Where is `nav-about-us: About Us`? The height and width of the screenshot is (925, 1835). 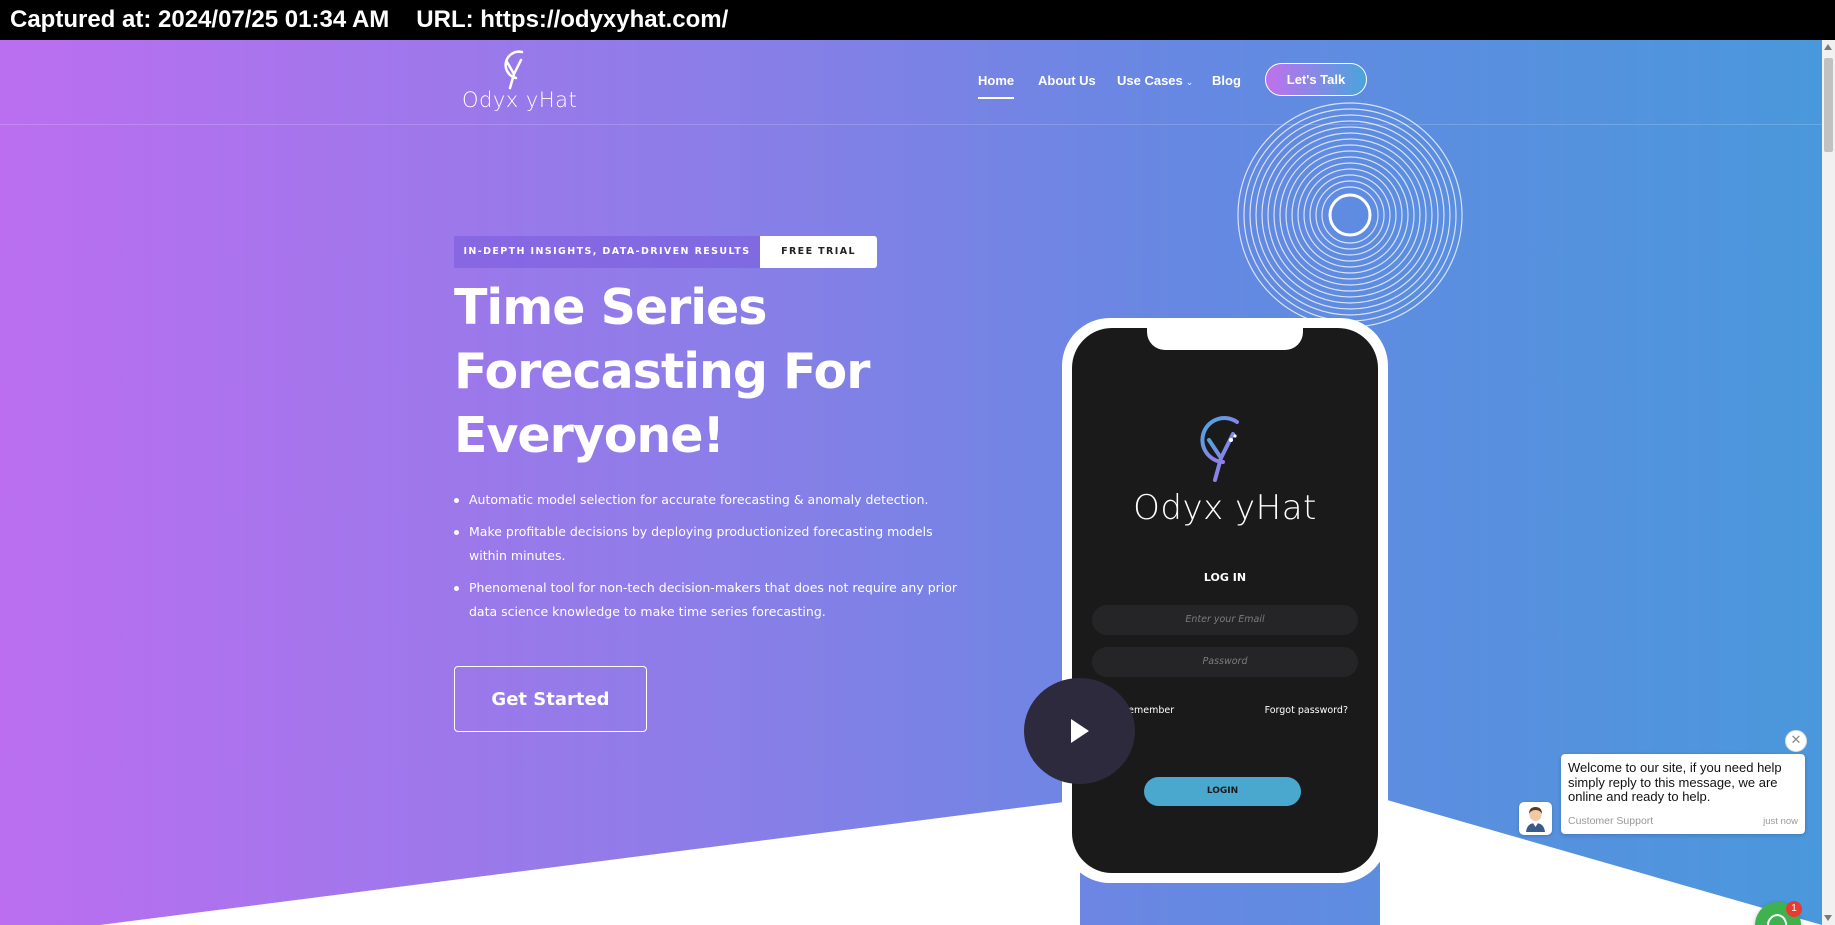
nav-about-us: About Us is located at coordinates (1067, 85).